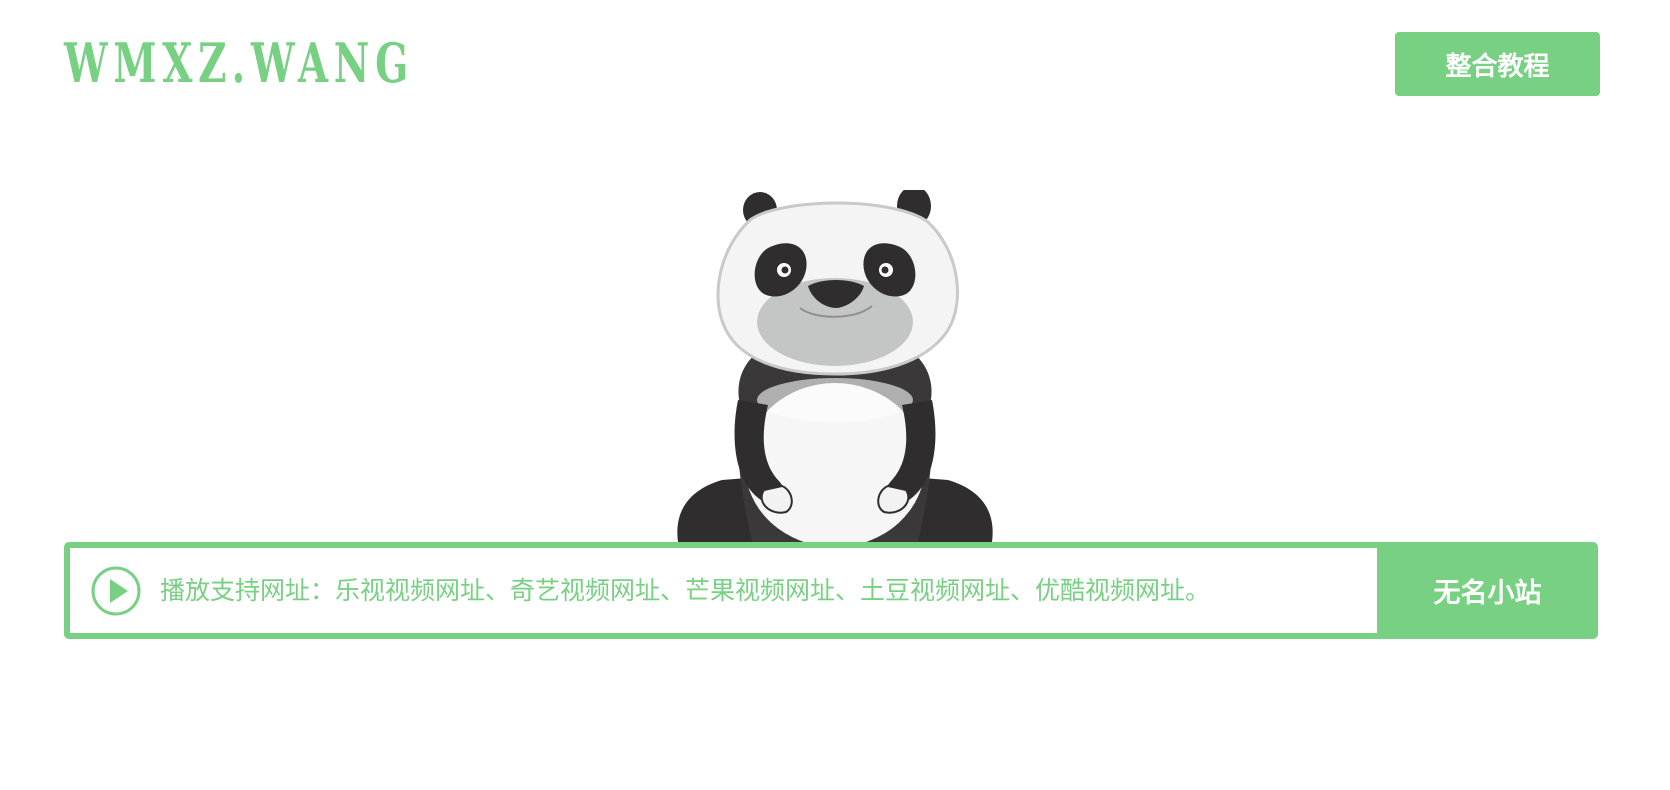 The height and width of the screenshot is (790, 1670). What do you see at coordinates (1487, 590) in the screenshot?
I see `play-submit-button: 无名小站` at bounding box center [1487, 590].